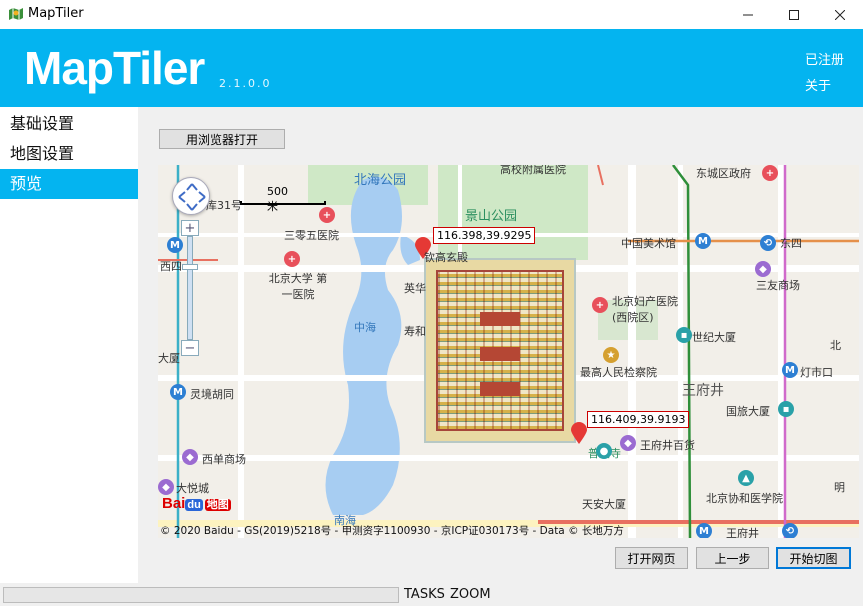  What do you see at coordinates (470, 594) in the screenshot?
I see `zoom-label: ZOOM` at bounding box center [470, 594].